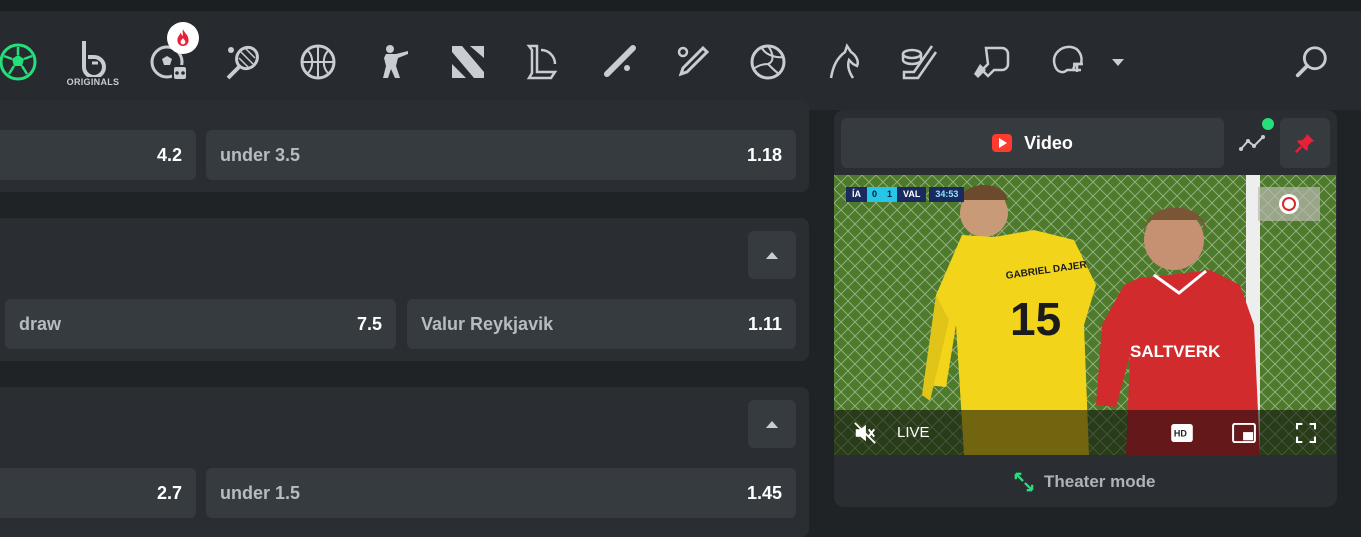 Image resolution: width=1361 pixels, height=537 pixels. What do you see at coordinates (92, 57) in the screenshot?
I see `originals-logo-icon` at bounding box center [92, 57].